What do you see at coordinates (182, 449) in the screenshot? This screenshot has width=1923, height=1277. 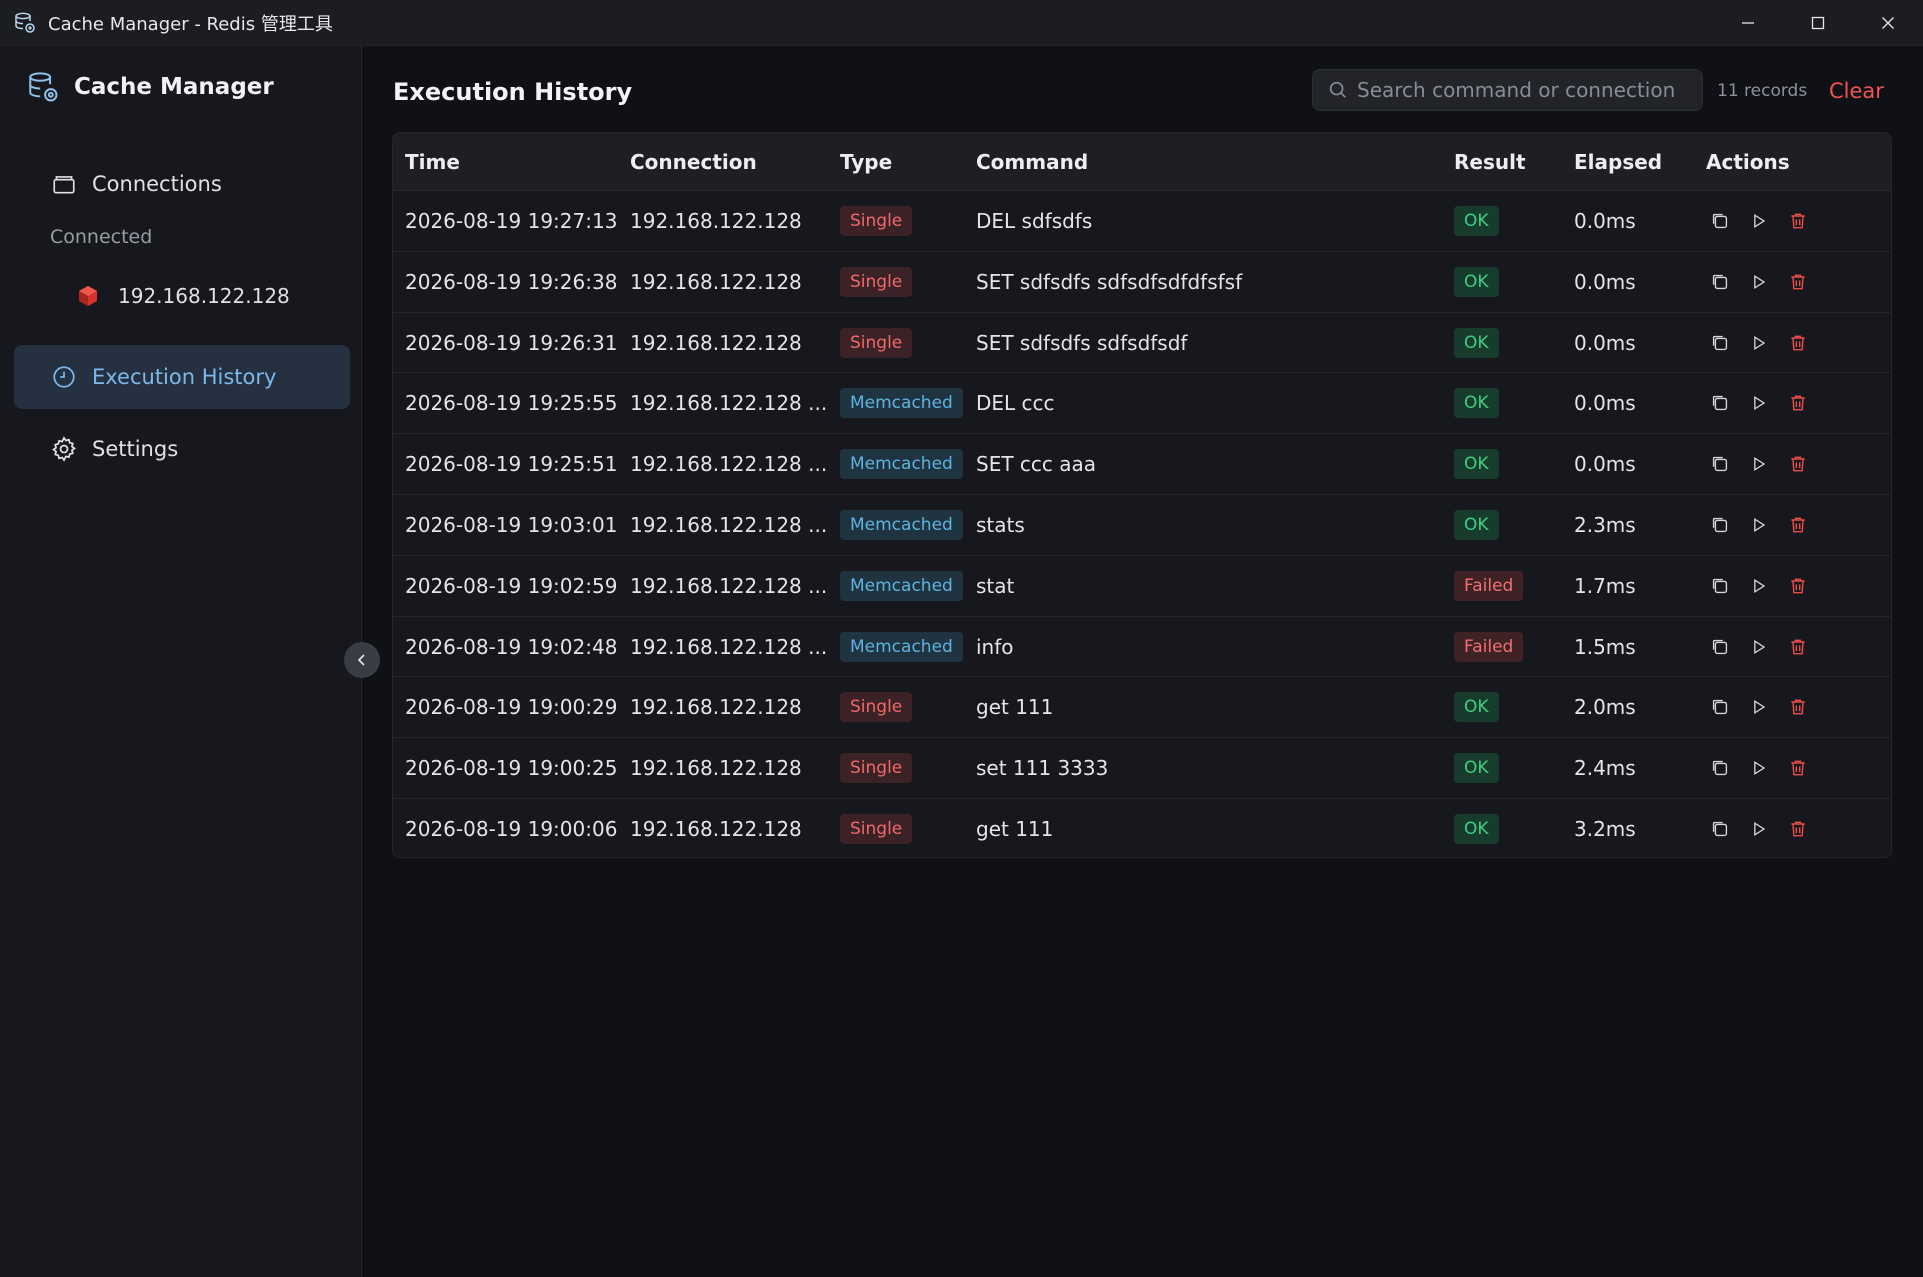 I see `sidebar-item-settings: Settings` at bounding box center [182, 449].